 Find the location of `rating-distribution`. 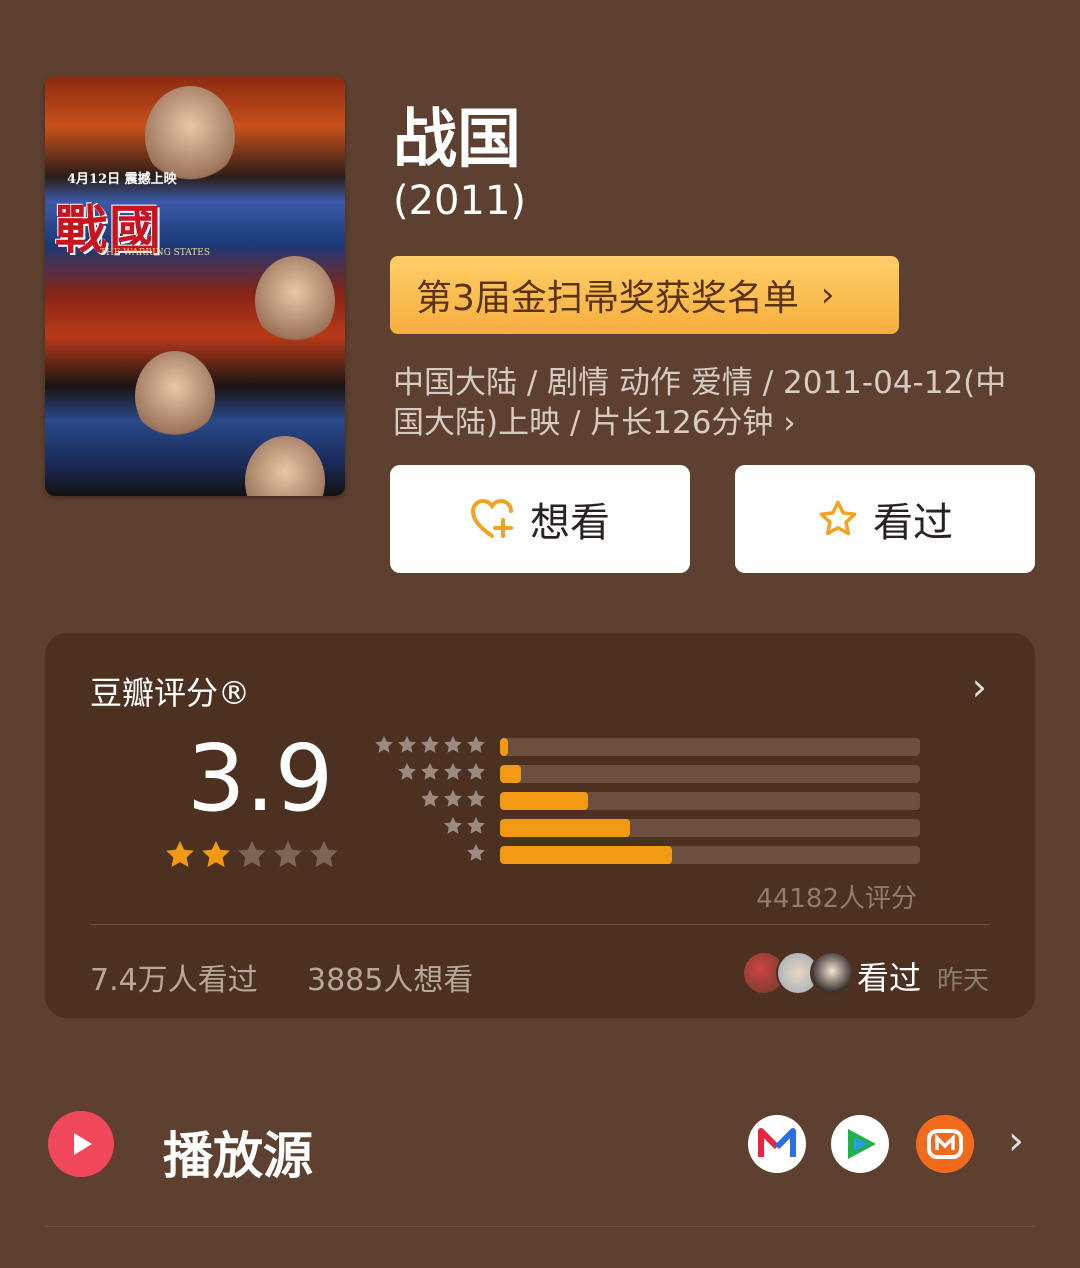

rating-distribution is located at coordinates (647, 800).